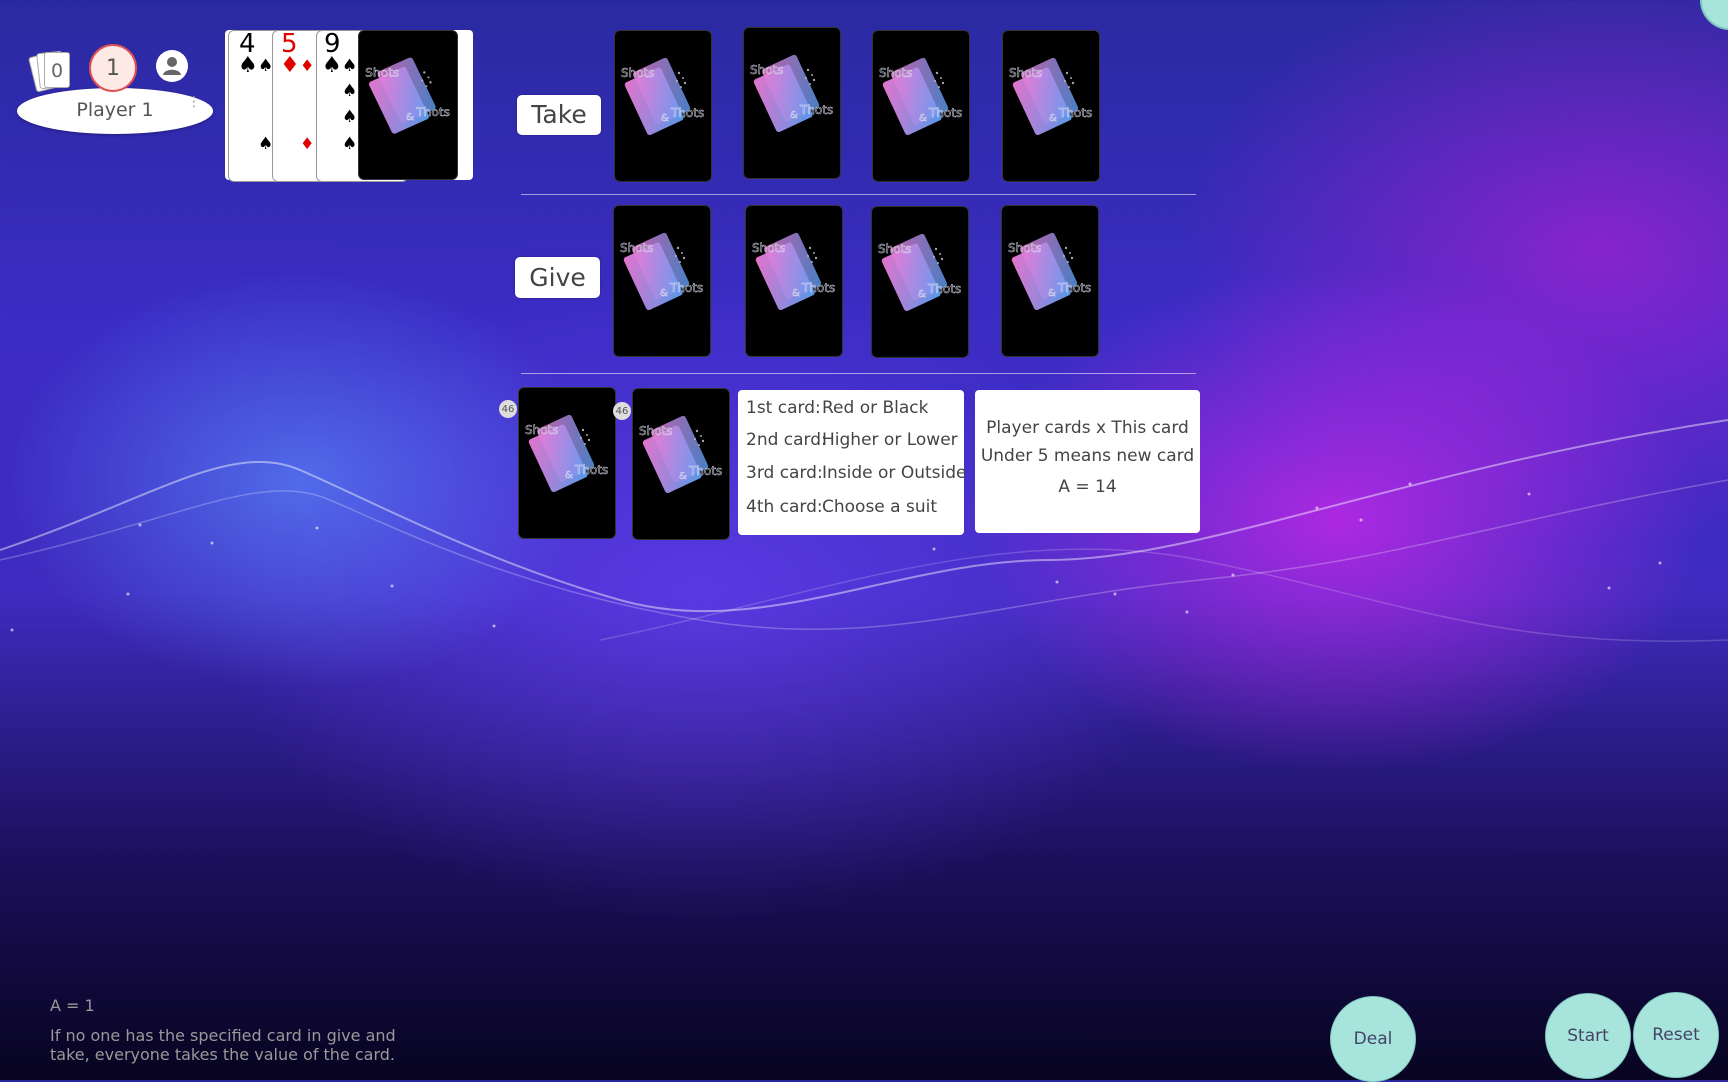  Describe the element at coordinates (622, 411) in the screenshot. I see `discard-pile-count: 46` at that location.